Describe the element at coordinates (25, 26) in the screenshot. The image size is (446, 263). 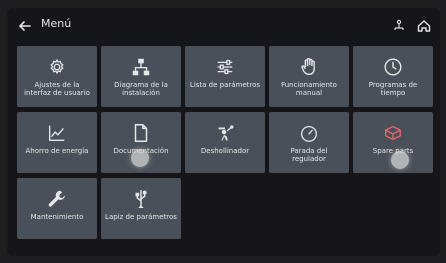
I see `arrow-left-icon` at that location.